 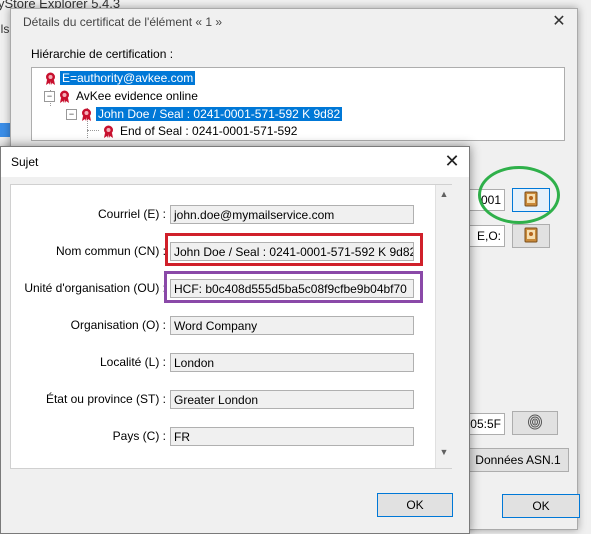 I want to click on field-label-cn: Nom commun (CN) :, so click(x=110, y=251).